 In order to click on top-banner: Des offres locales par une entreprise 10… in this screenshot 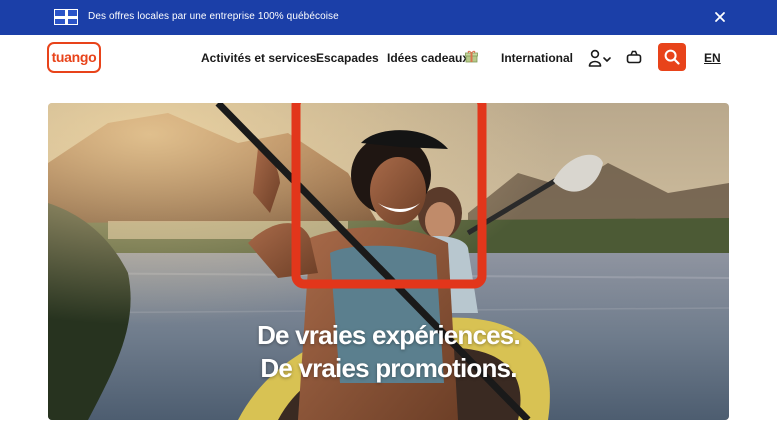, I will do `click(388, 17)`.